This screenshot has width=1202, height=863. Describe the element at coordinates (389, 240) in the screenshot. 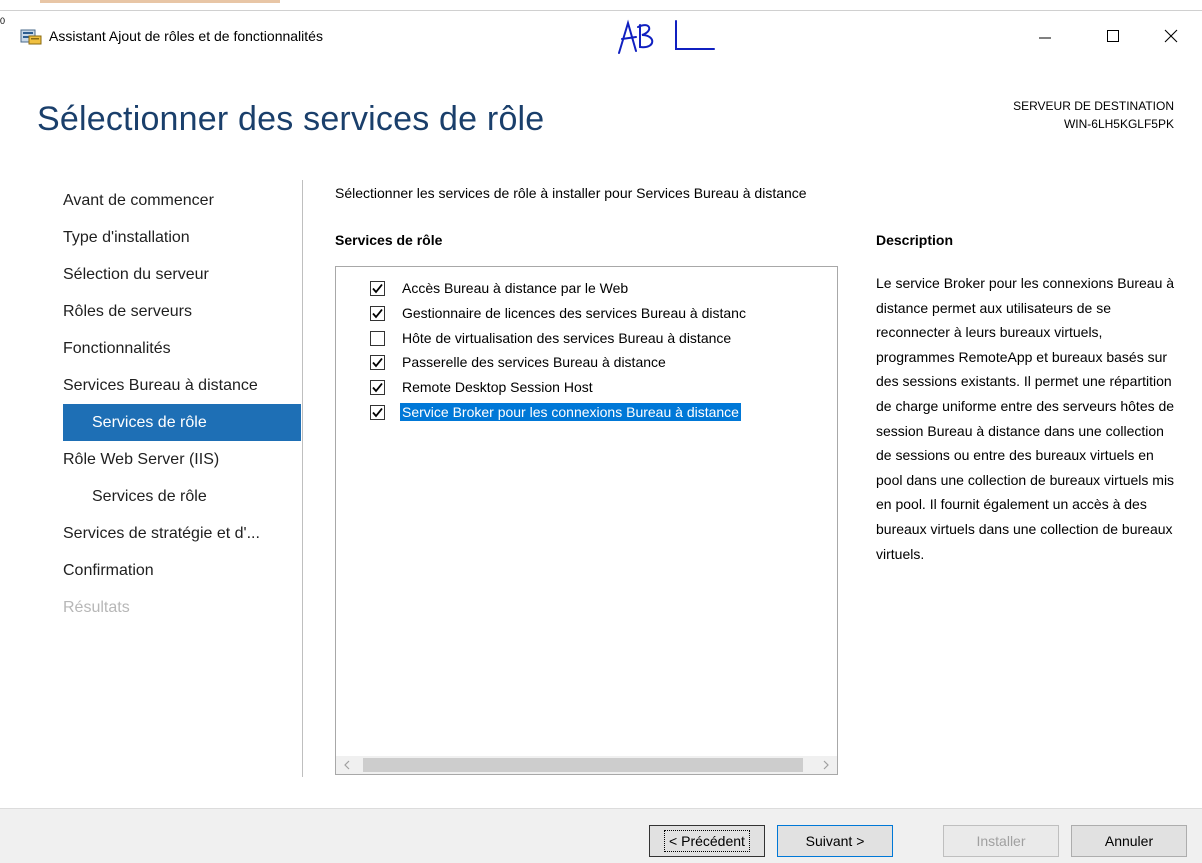

I see `role-services-heading: Services de rôle` at that location.